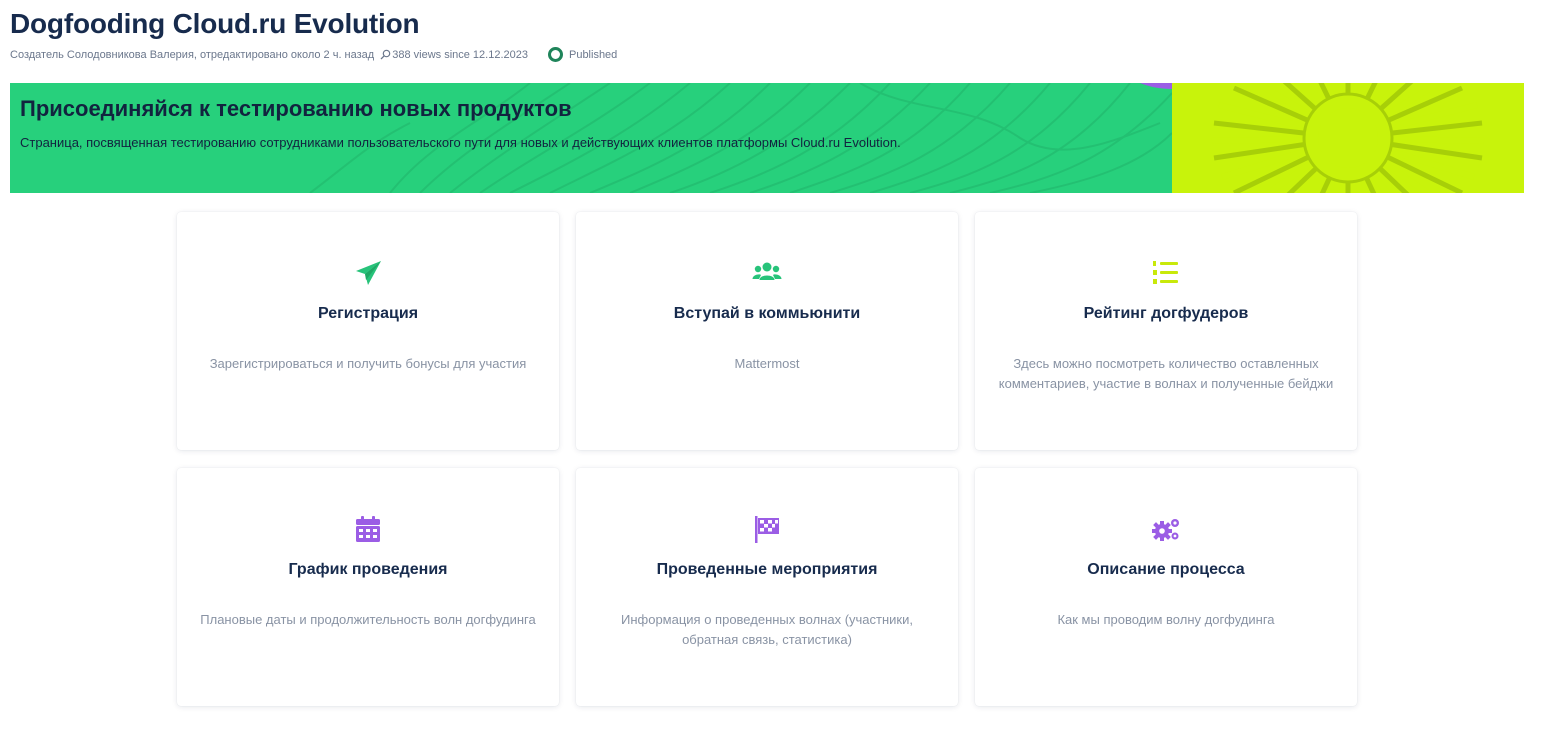  What do you see at coordinates (368, 273) in the screenshot?
I see `paper-plane-icon` at bounding box center [368, 273].